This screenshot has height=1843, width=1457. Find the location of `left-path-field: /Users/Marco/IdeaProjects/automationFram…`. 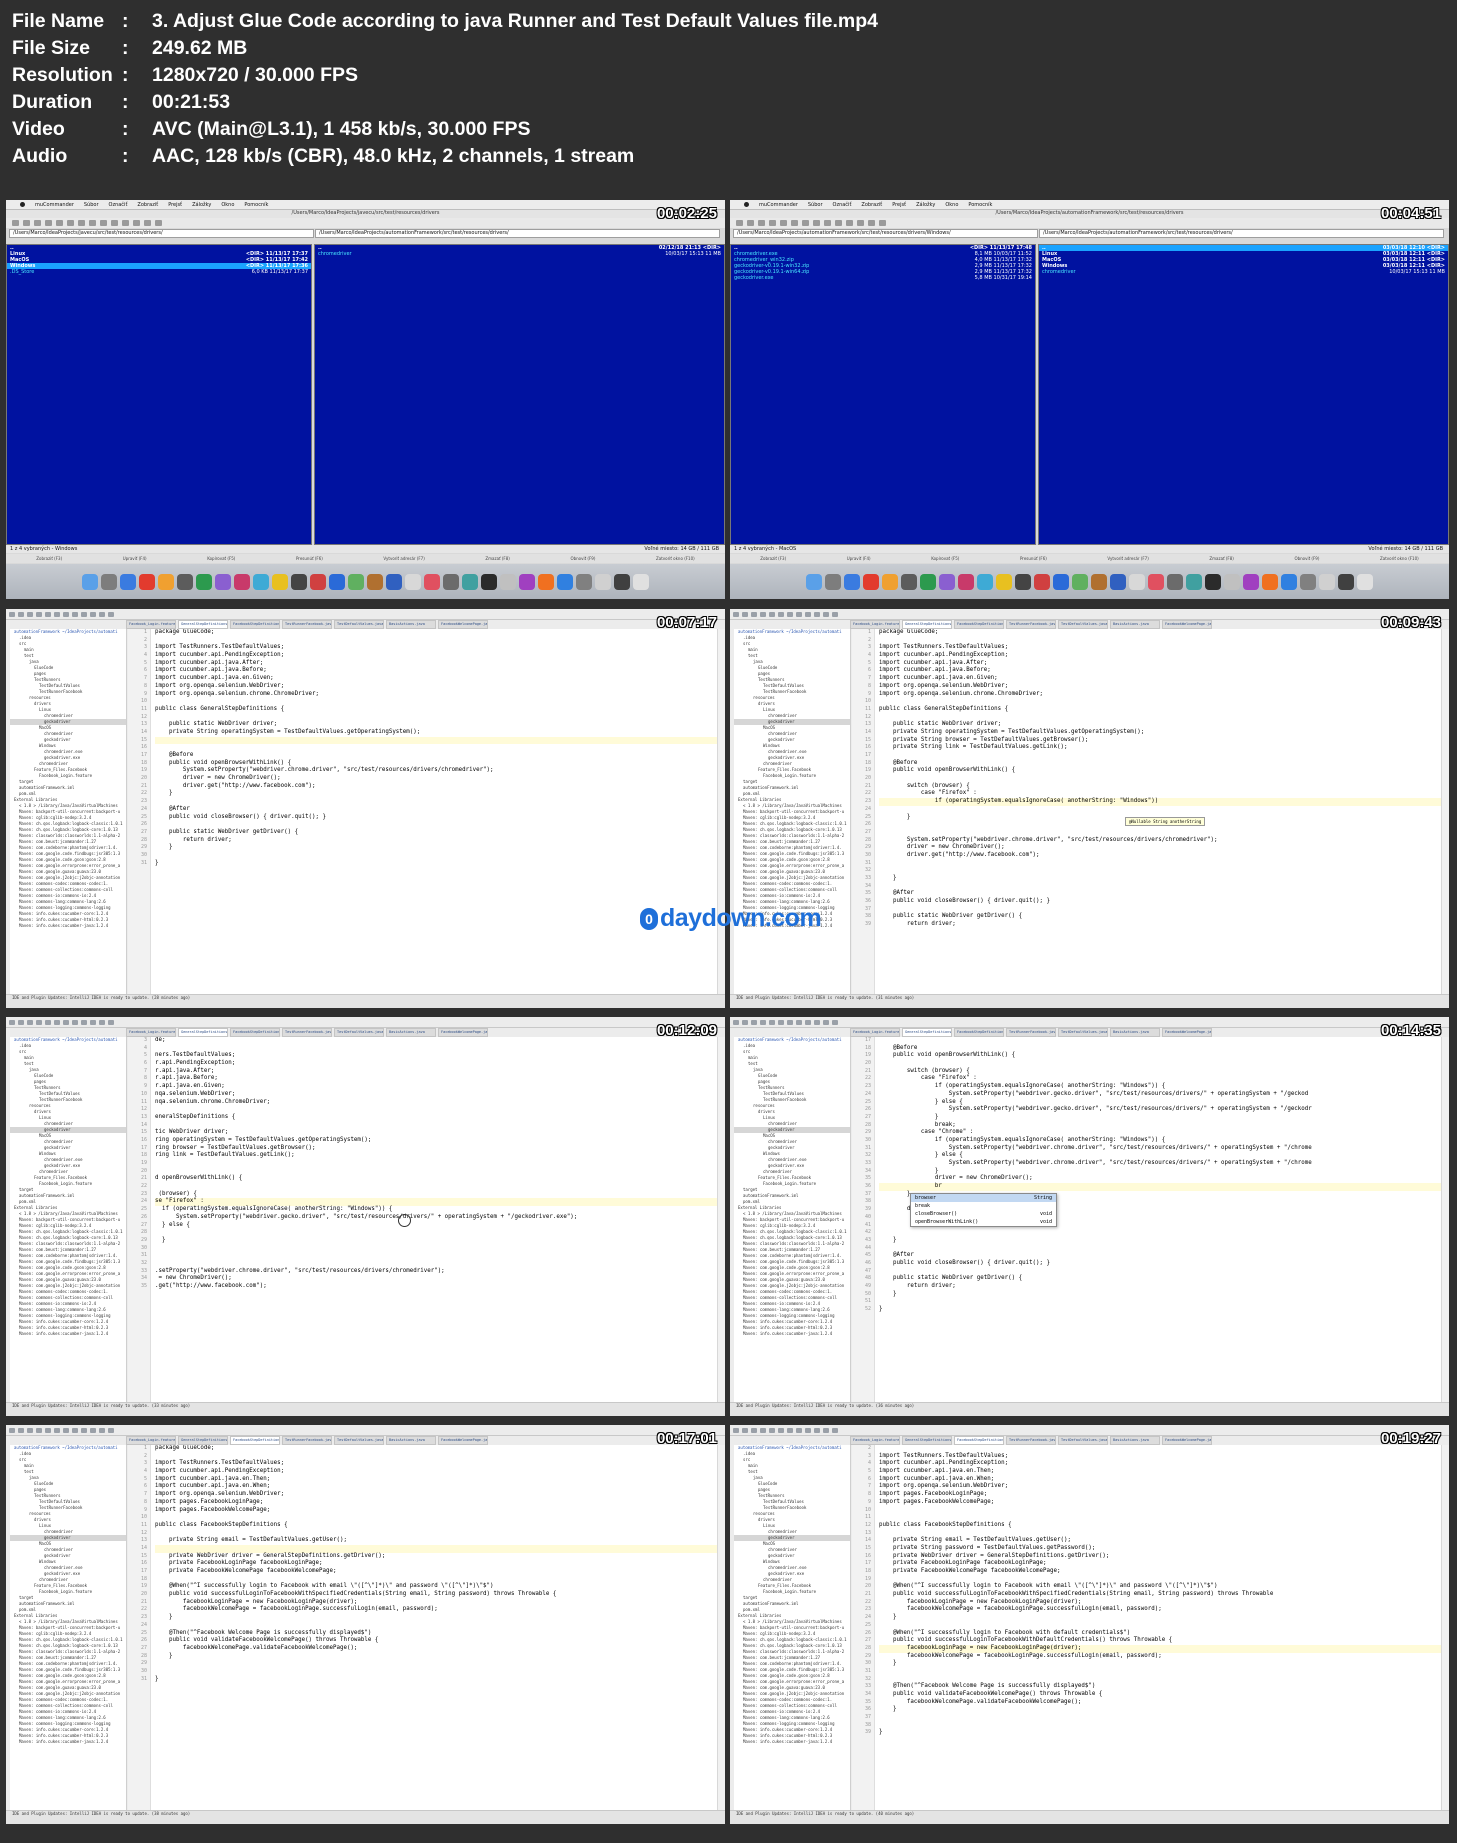

left-path-field: /Users/Marco/IdeaProjects/automationFram… is located at coordinates (885, 233).